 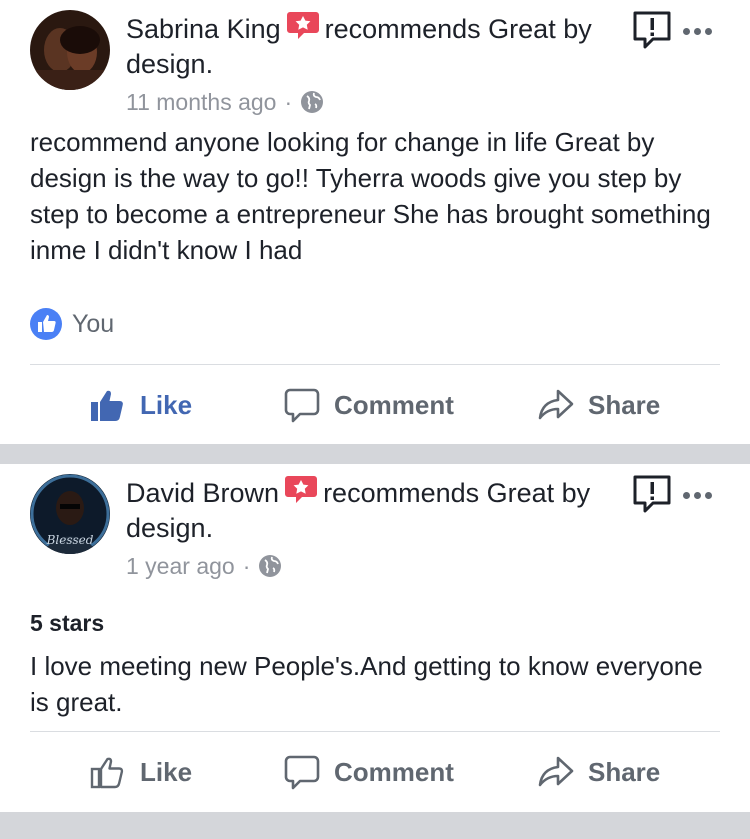 I want to click on timestamp: 1 year ago, so click(x=180, y=566).